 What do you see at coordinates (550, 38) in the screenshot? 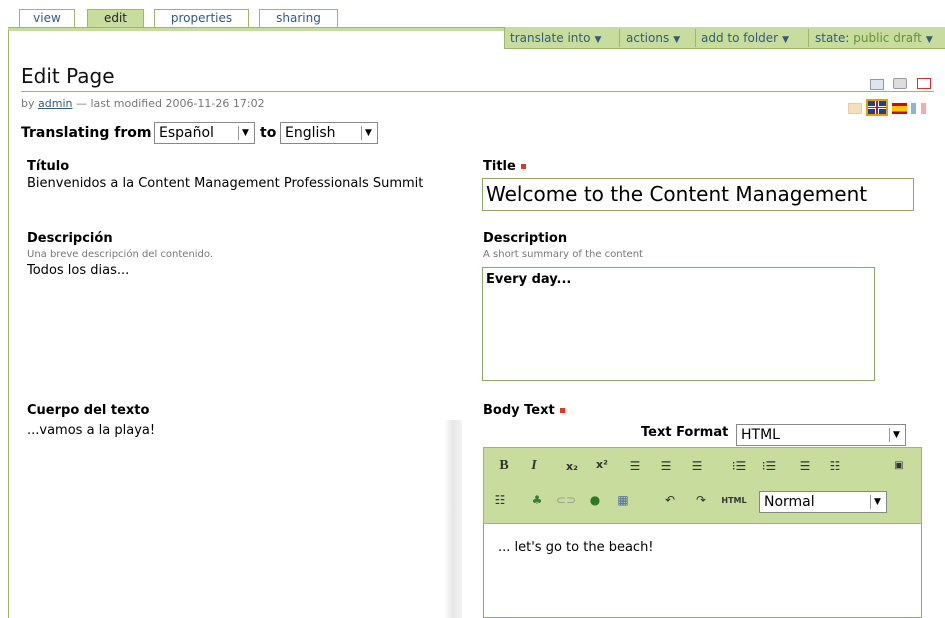
I see `translate-into-label: translate into` at bounding box center [550, 38].